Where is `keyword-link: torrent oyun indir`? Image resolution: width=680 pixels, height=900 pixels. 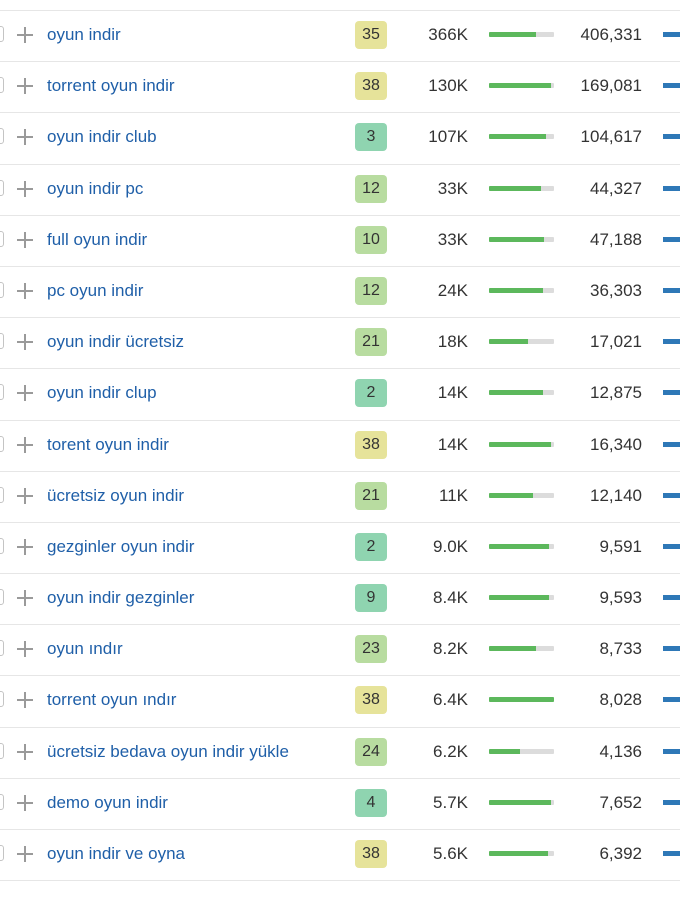 keyword-link: torrent oyun indir is located at coordinates (111, 86).